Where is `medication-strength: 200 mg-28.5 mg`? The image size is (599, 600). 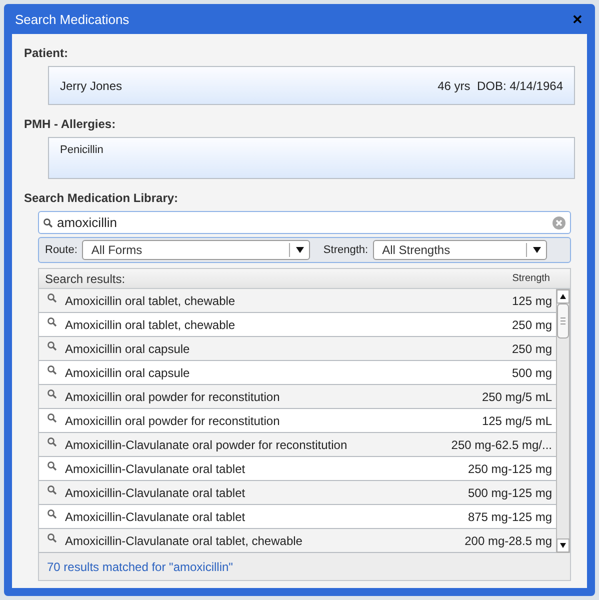
medication-strength: 200 mg-28.5 mg is located at coordinates (508, 541).